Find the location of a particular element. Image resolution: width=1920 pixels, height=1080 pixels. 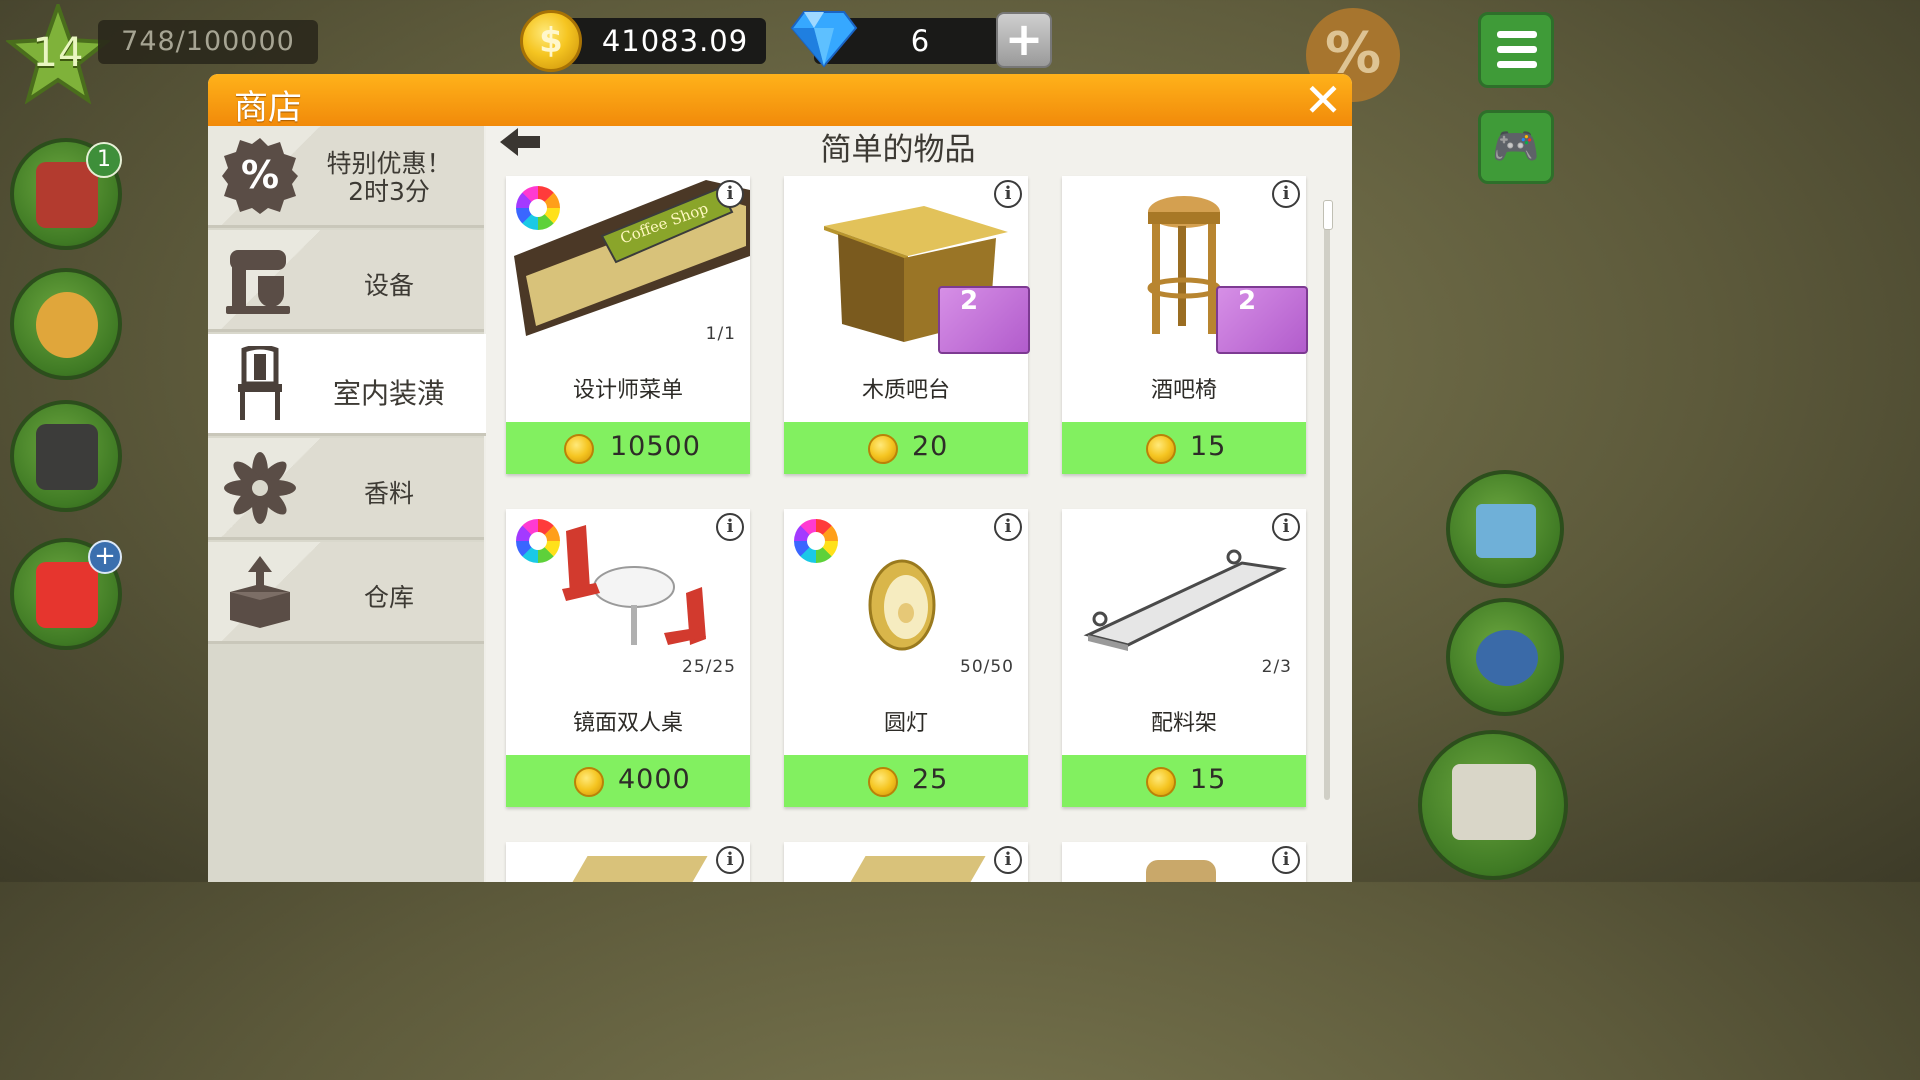

item-card: i 2/3 配料架 15 is located at coordinates (1184, 658).